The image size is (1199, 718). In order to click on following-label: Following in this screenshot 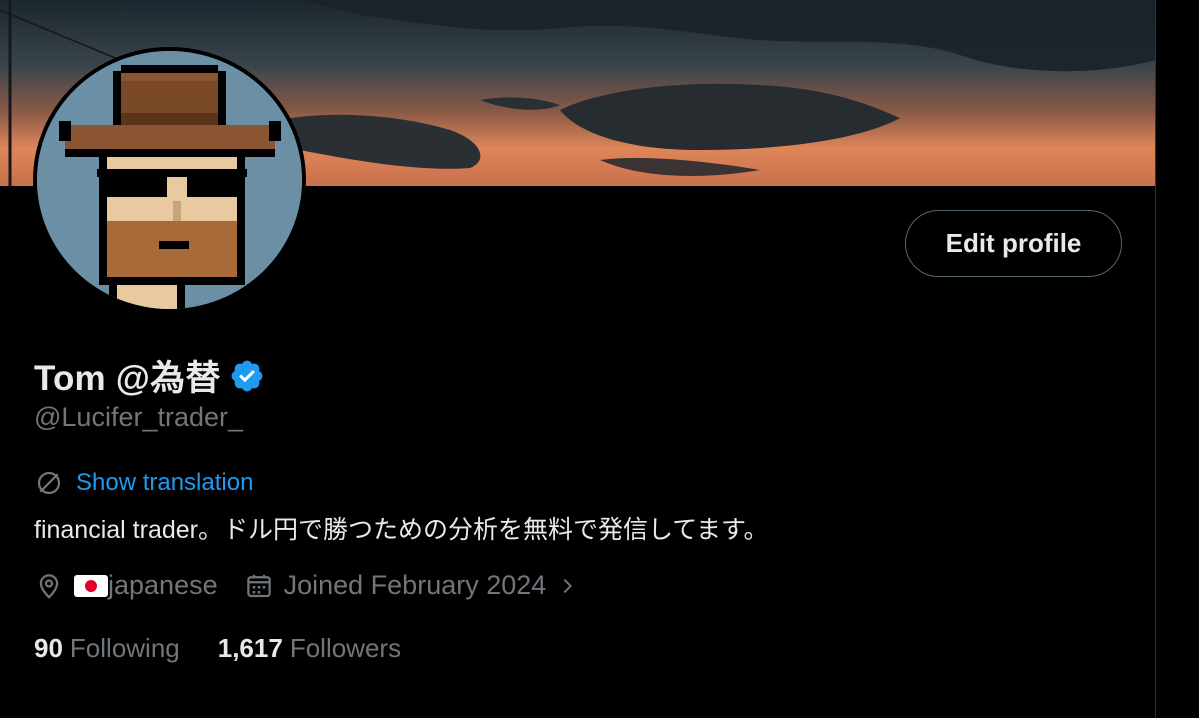, I will do `click(124, 648)`.